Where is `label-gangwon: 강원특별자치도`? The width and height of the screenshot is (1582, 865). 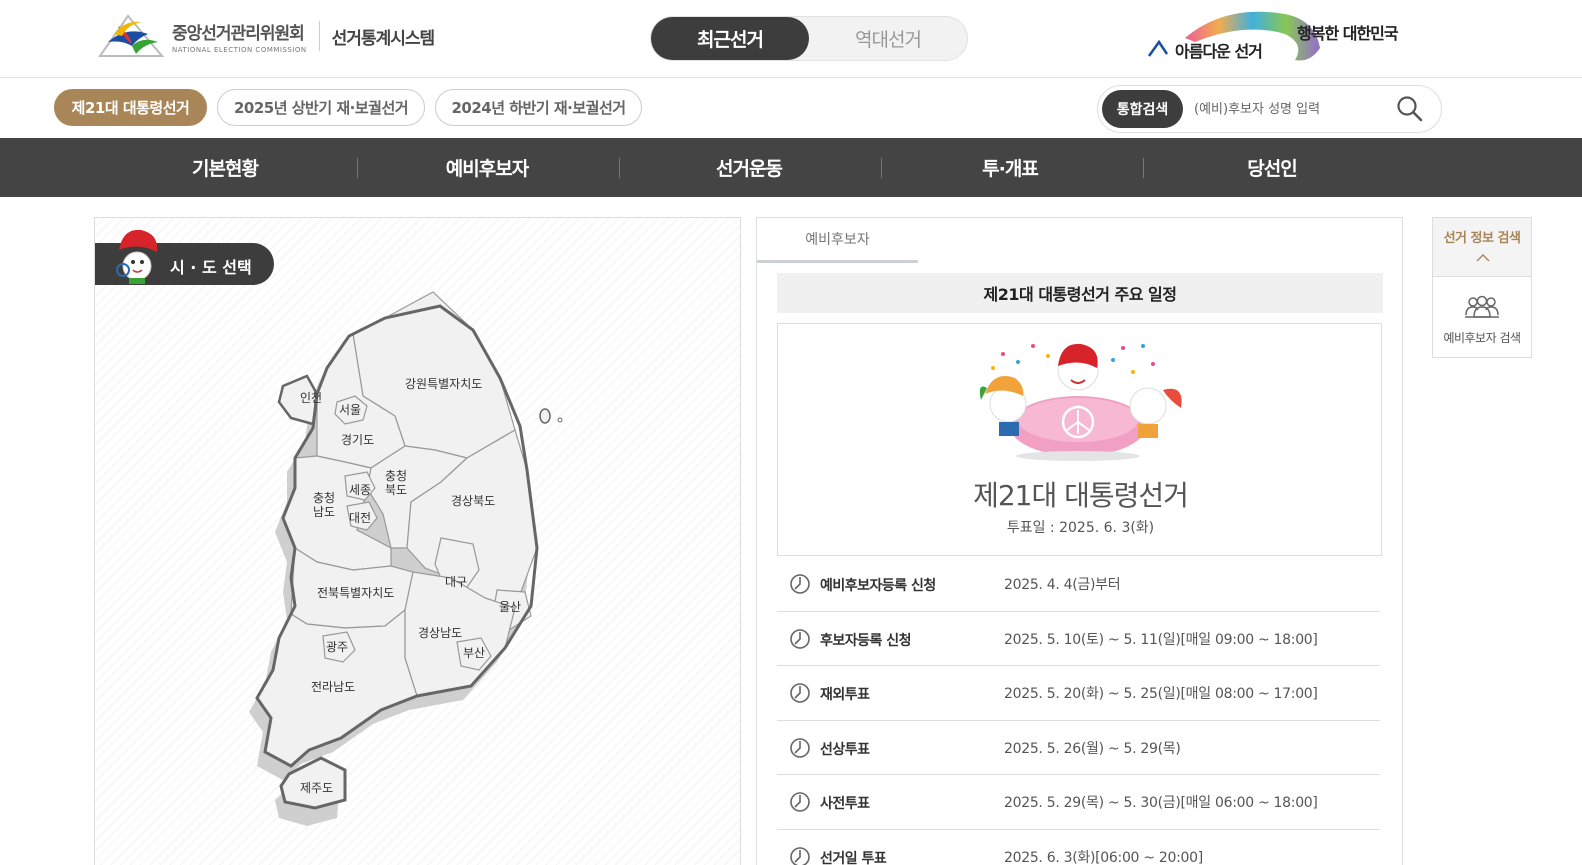
label-gangwon: 강원특별자치도 is located at coordinates (443, 384).